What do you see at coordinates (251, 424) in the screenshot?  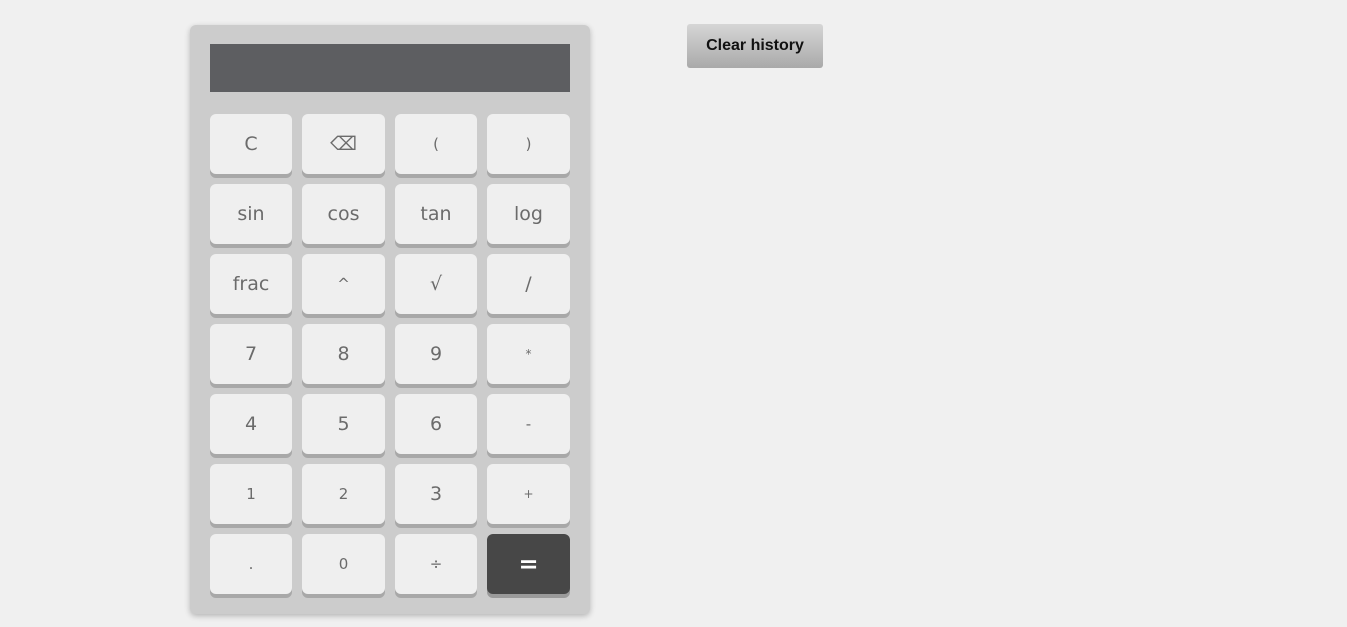 I see `digit-4-key: 4` at bounding box center [251, 424].